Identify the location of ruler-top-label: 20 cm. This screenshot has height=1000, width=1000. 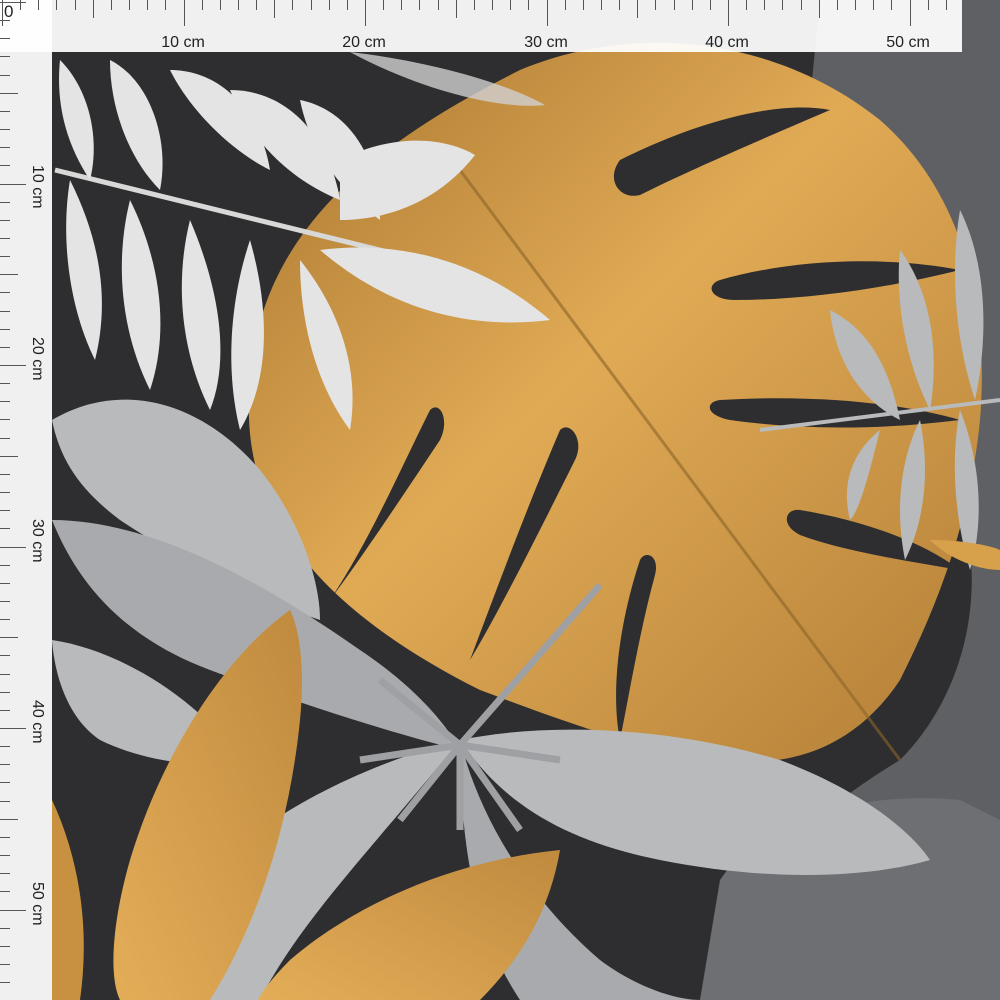
(364, 42).